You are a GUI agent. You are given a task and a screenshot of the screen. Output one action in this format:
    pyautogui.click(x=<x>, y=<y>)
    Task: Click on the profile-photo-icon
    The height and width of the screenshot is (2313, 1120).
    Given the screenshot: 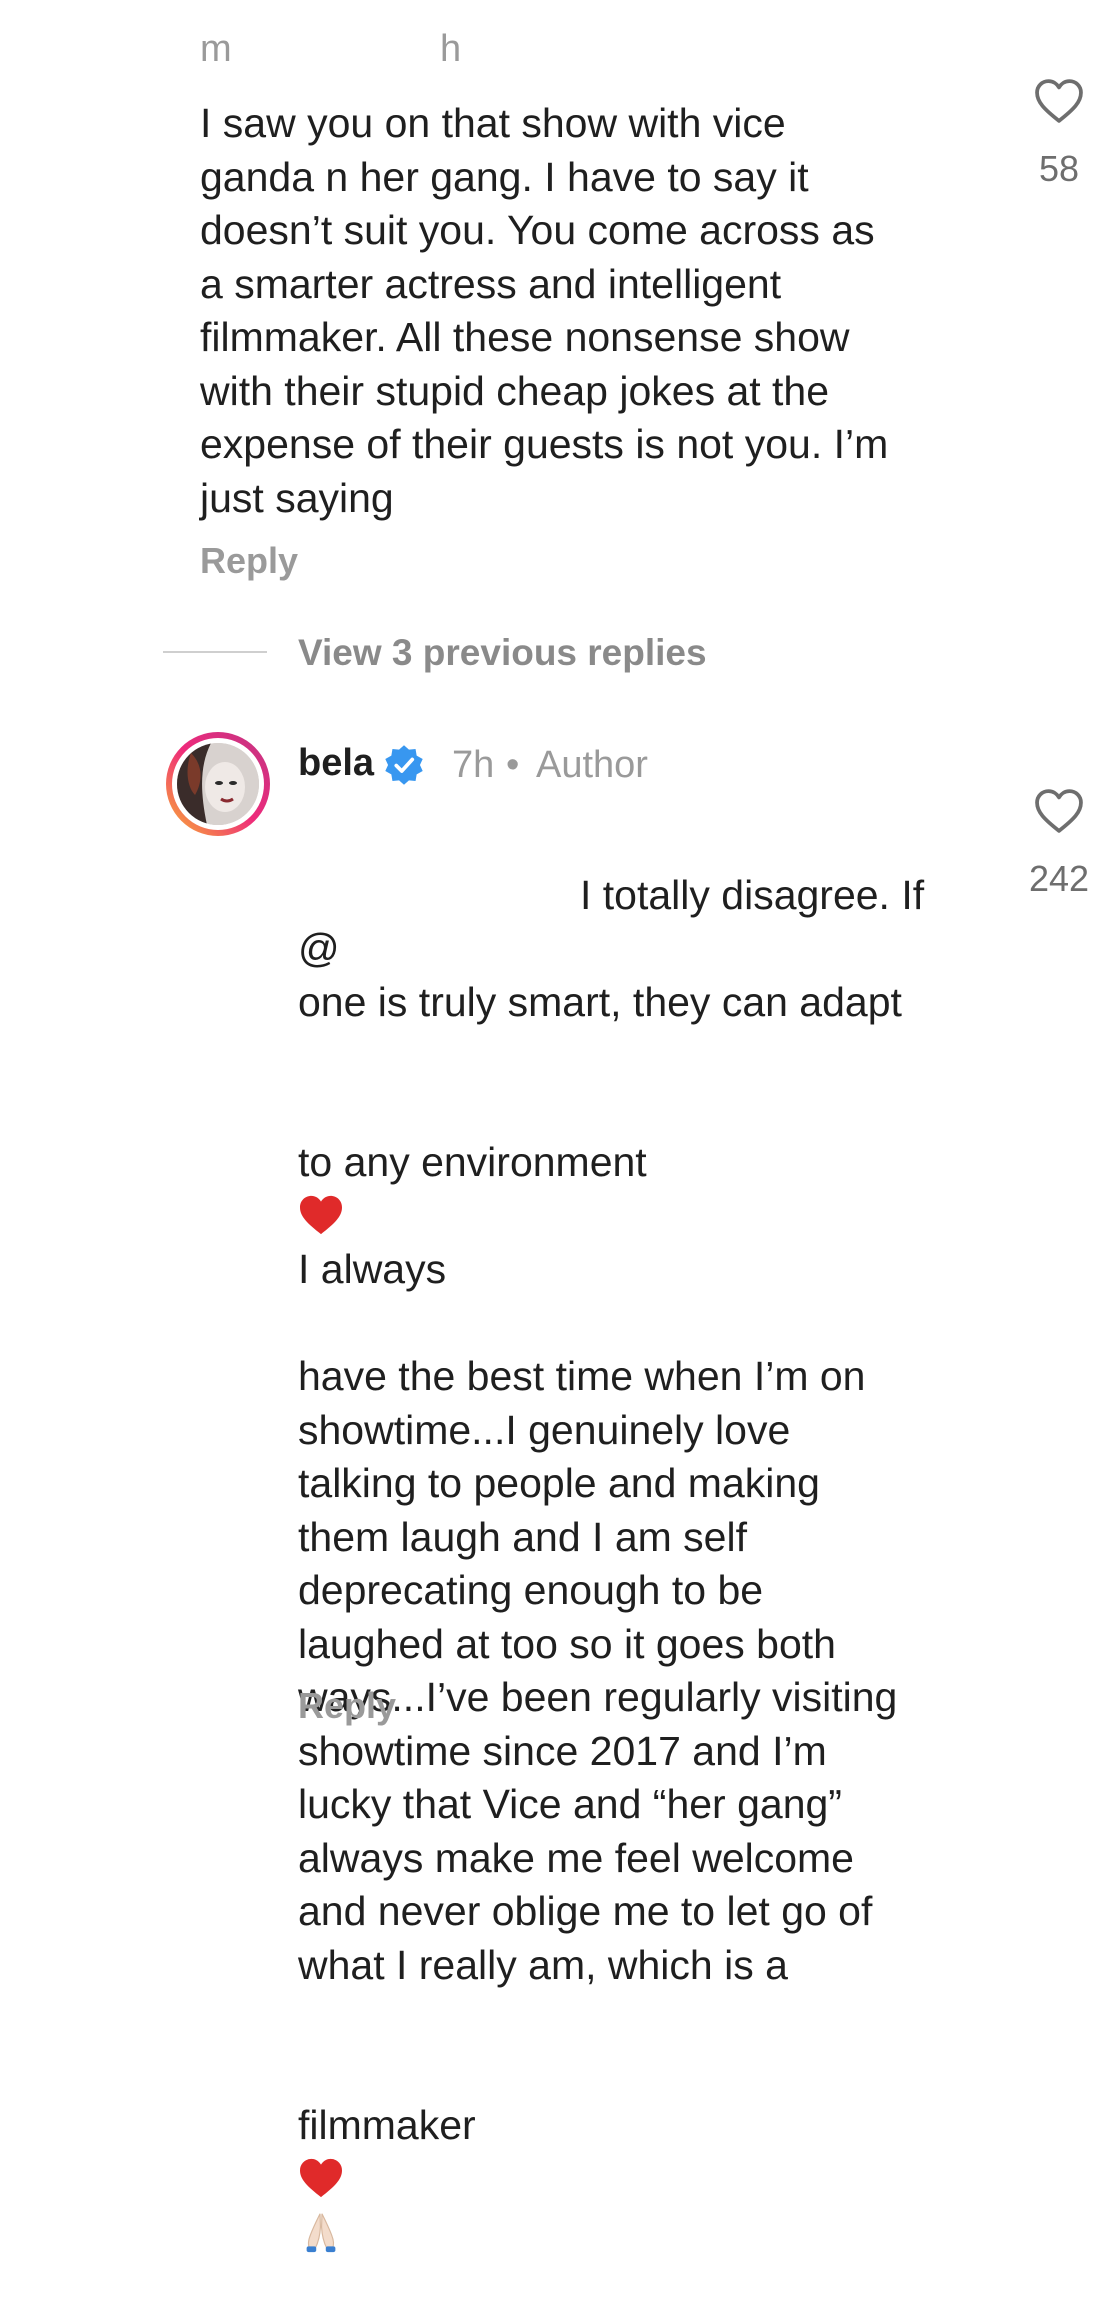 What is the action you would take?
    pyautogui.click(x=218, y=784)
    